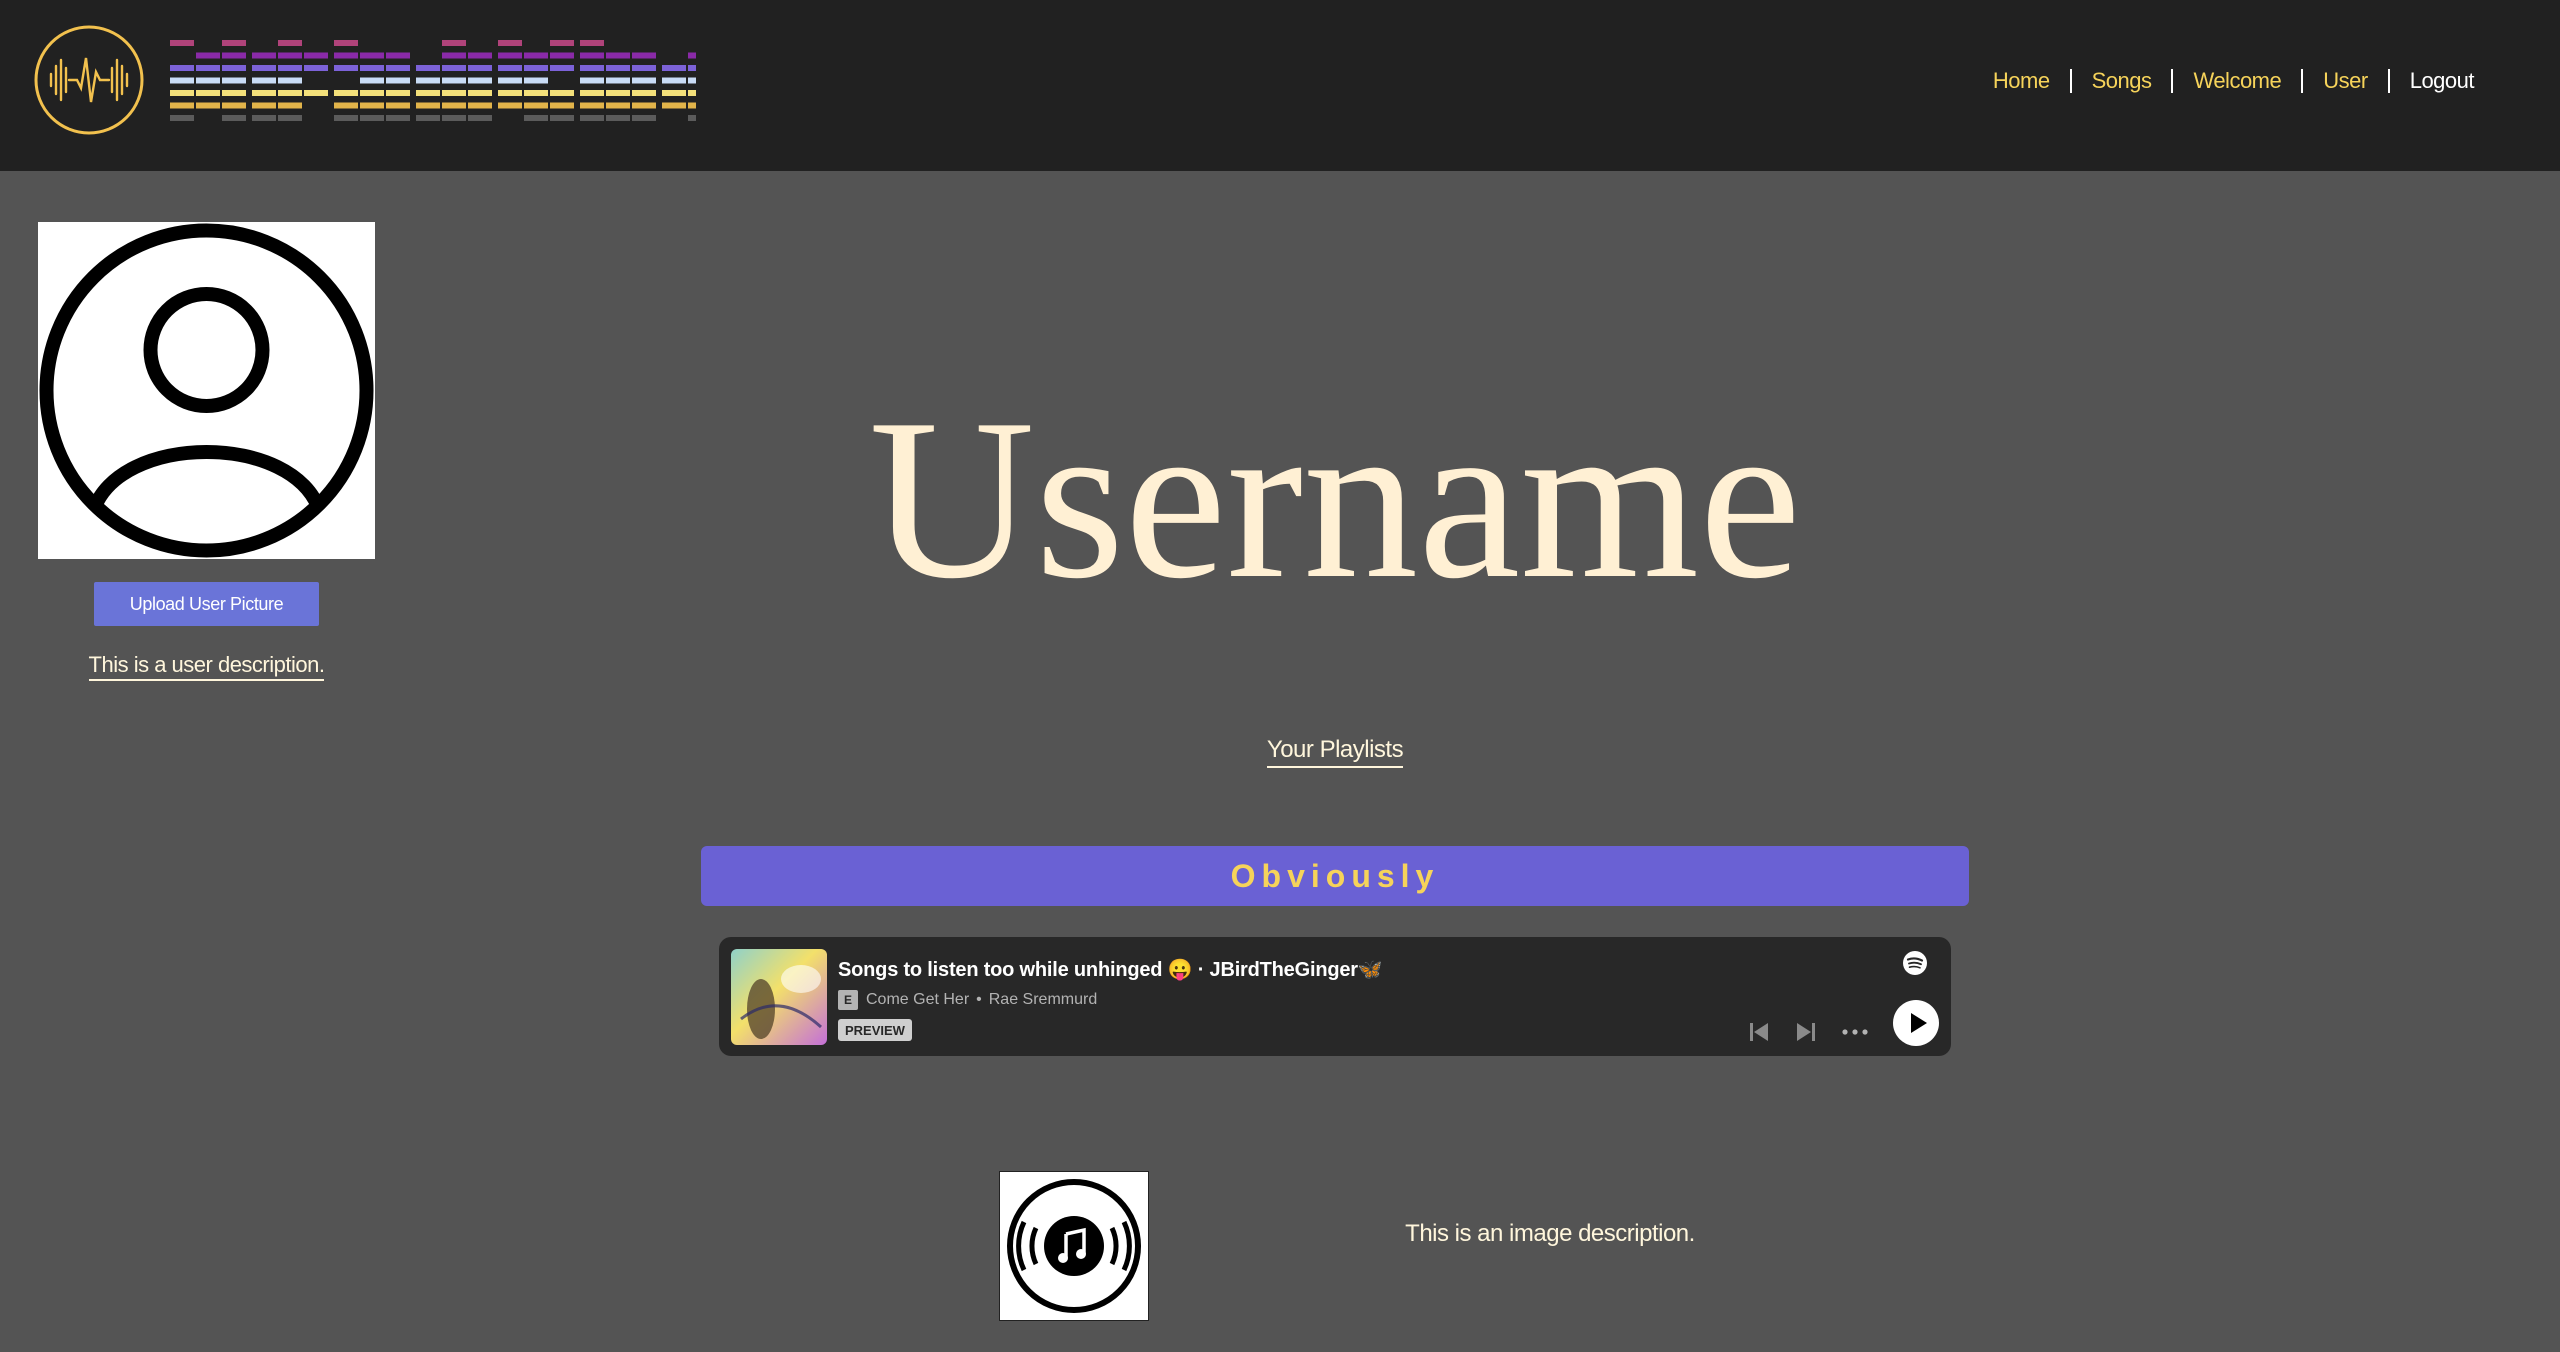 This screenshot has width=2560, height=1352. I want to click on user-avatar, so click(206, 390).